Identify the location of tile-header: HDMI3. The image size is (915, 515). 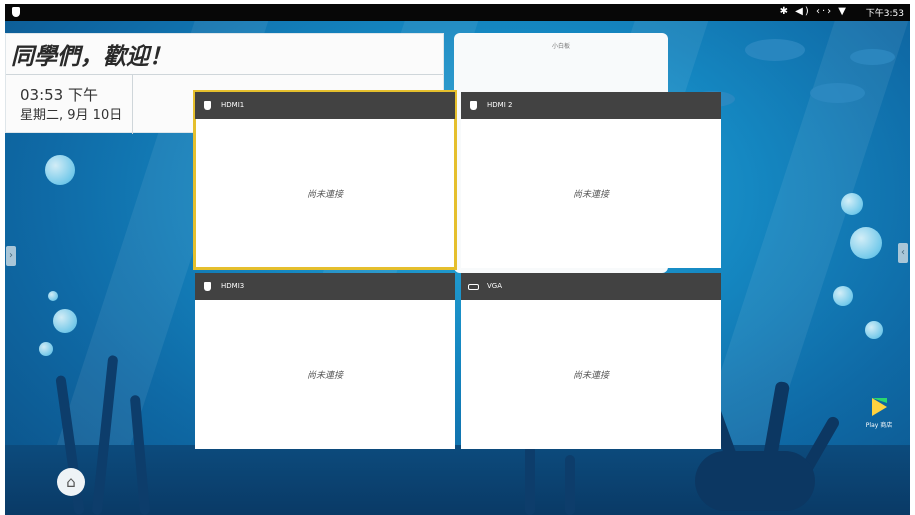
(325, 286).